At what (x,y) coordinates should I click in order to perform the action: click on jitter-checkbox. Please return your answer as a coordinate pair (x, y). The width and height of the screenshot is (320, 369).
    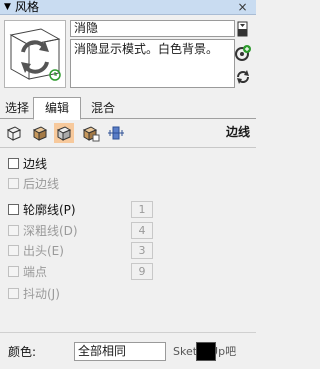
    Looking at the image, I should click on (13, 293).